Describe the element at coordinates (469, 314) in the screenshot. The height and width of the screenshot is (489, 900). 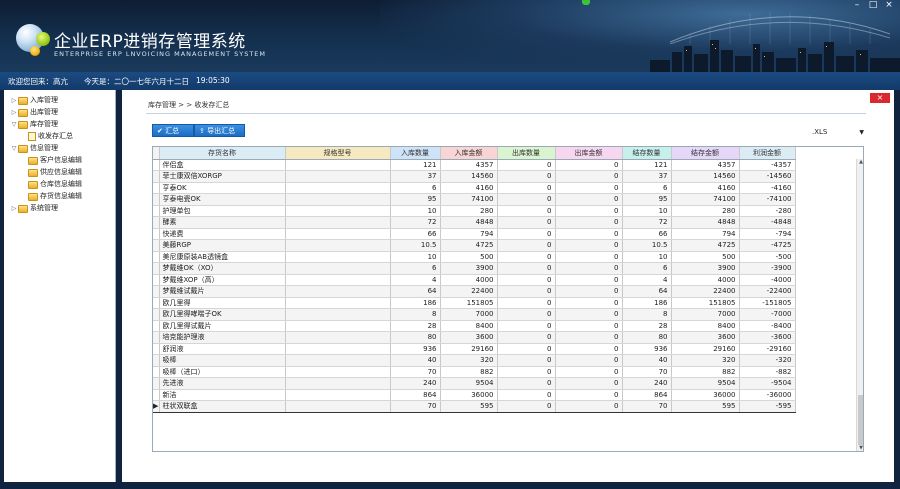
I see `table-cell: 7000` at that location.